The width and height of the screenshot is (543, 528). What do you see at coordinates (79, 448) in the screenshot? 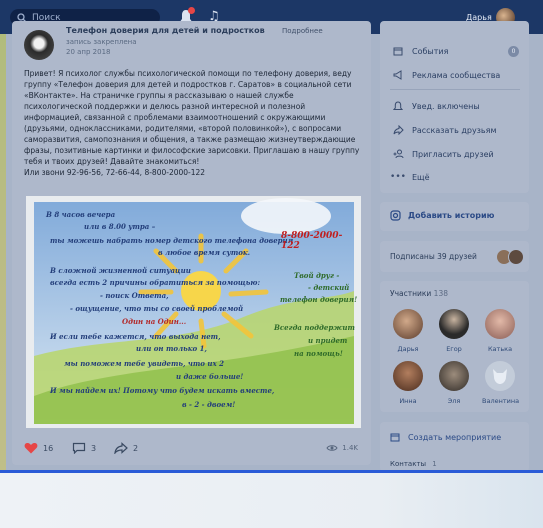
I see `comment-icon` at bounding box center [79, 448].